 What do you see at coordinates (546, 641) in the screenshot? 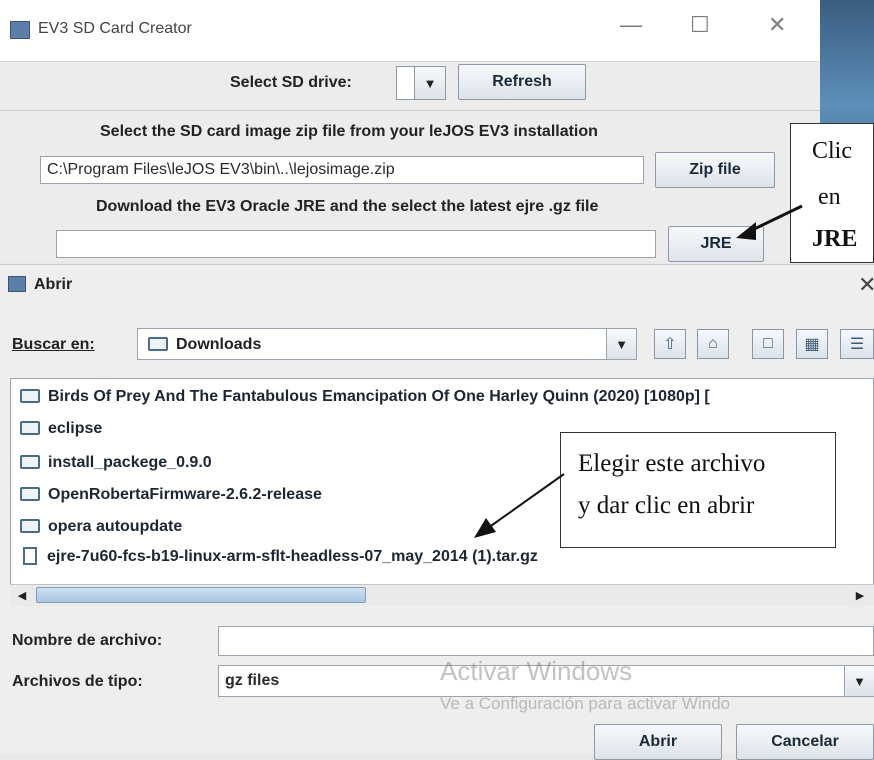
I see `filename-input` at bounding box center [546, 641].